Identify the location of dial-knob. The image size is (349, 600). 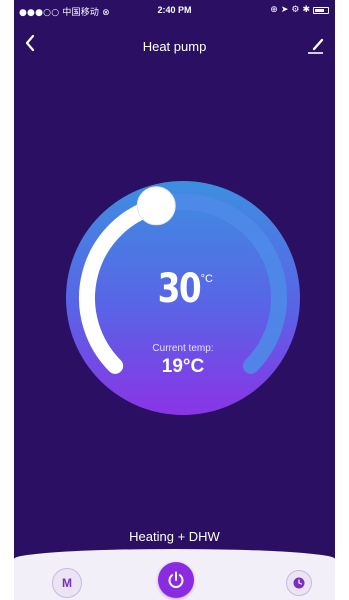
(156, 206).